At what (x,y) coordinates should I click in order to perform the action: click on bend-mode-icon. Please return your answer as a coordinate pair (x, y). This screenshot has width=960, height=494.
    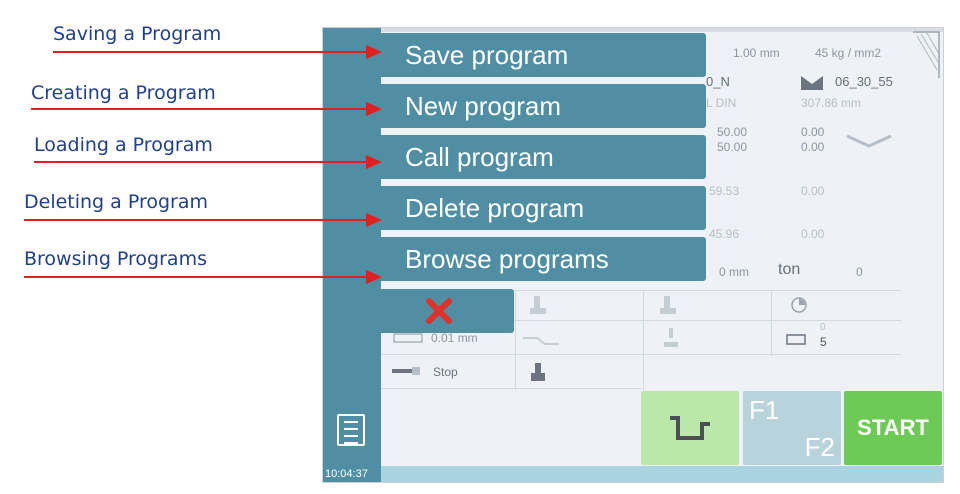
    Looking at the image, I should click on (690, 428).